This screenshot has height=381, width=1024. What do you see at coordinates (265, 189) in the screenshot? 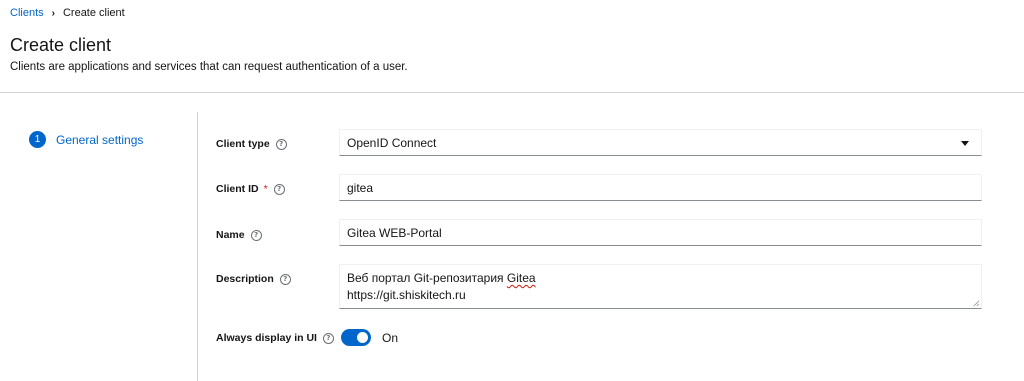
I see `required-asterisk: *` at bounding box center [265, 189].